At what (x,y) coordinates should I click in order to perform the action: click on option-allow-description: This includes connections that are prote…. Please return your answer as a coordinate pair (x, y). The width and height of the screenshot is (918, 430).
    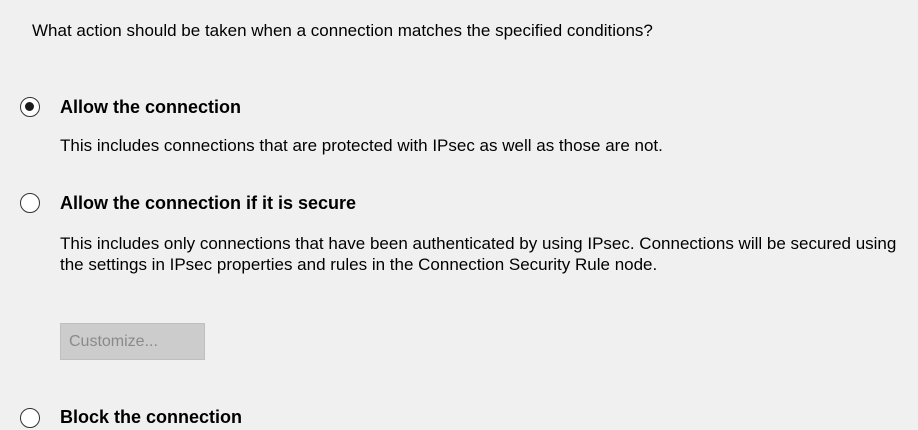
    Looking at the image, I should click on (361, 145).